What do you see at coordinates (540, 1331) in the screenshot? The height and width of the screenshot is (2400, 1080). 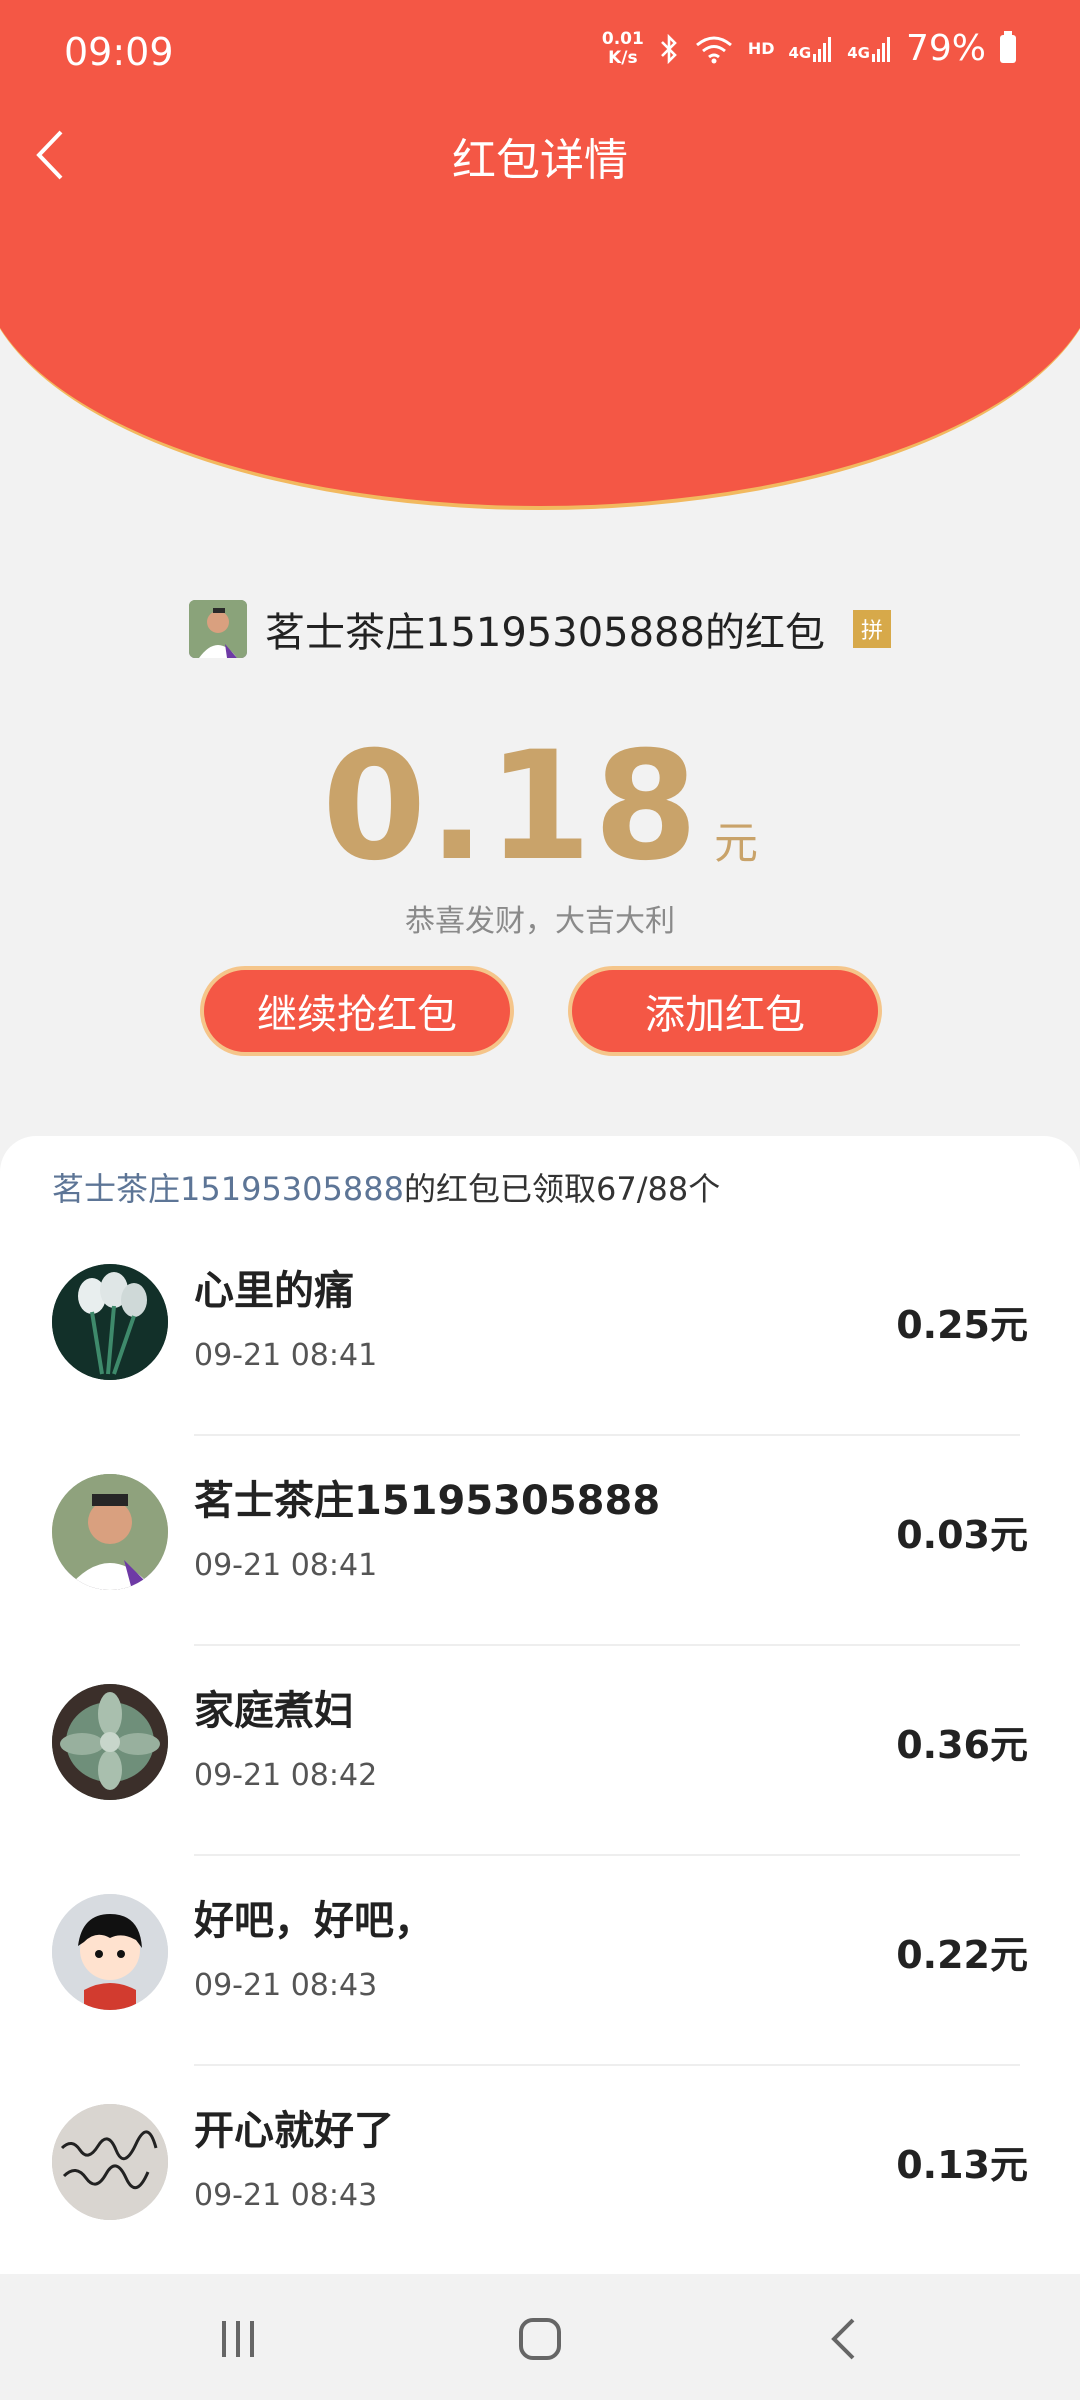 I see `list-item: 心里的痛 09-21 08:41 0.25元` at bounding box center [540, 1331].